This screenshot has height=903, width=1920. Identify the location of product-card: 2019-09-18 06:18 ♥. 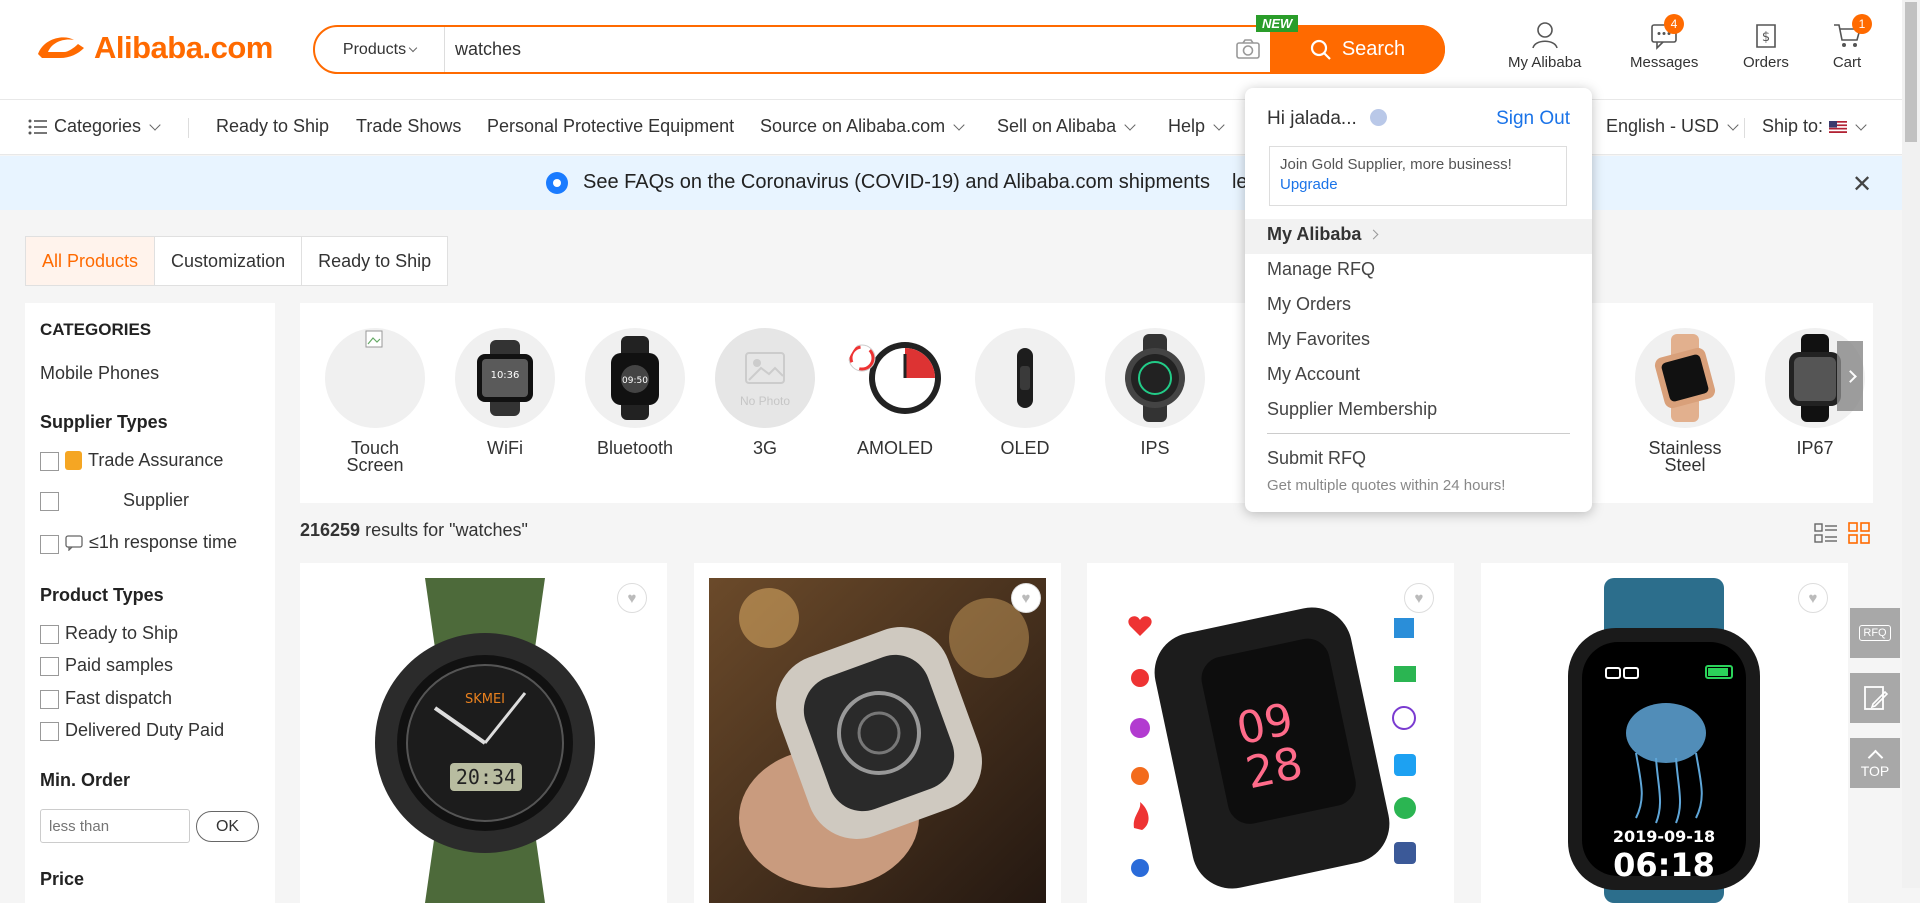
(1664, 733).